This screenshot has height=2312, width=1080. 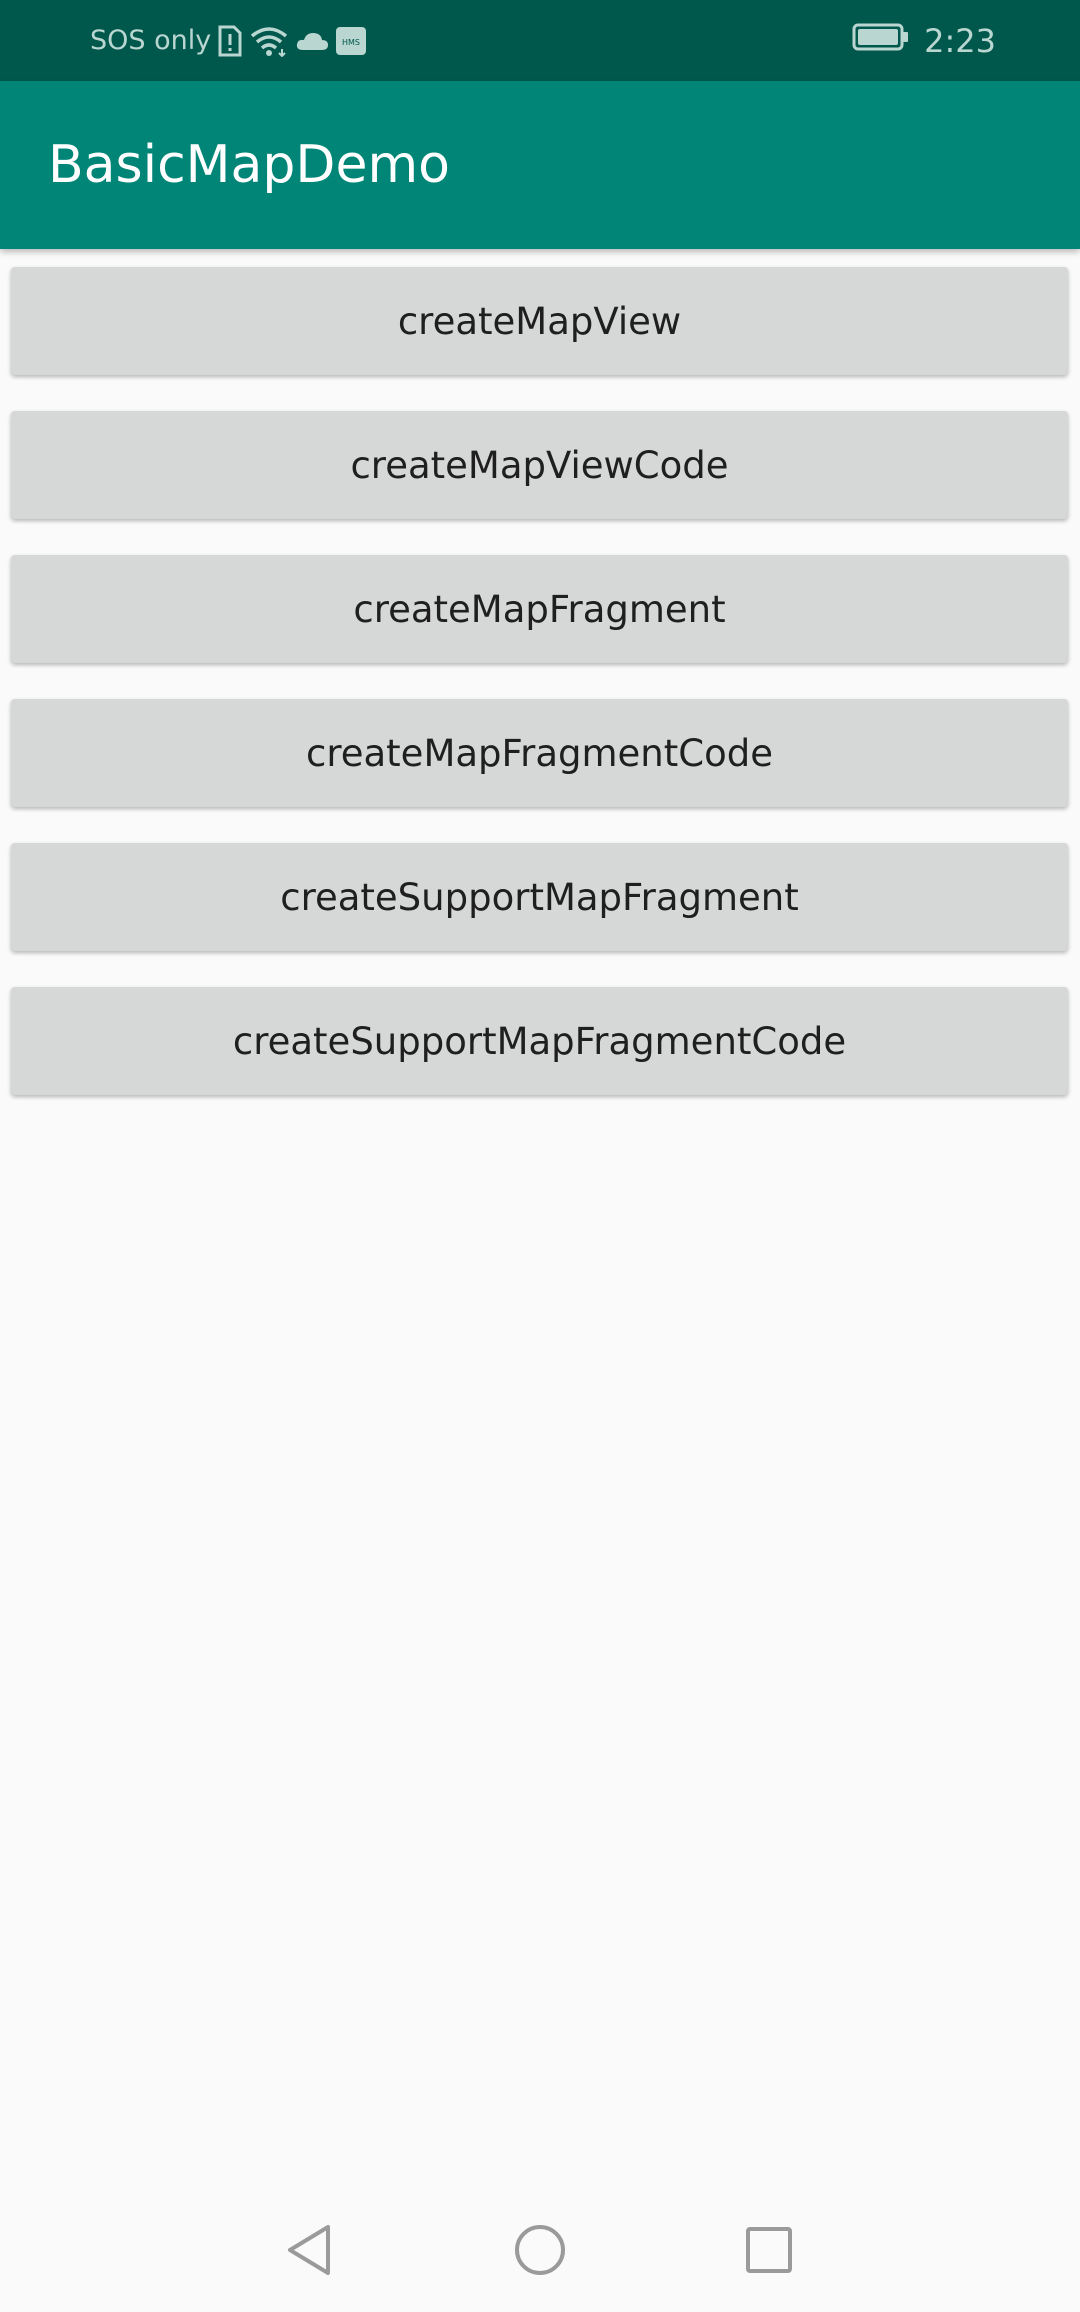 I want to click on svg-text: HMS, so click(x=351, y=42).